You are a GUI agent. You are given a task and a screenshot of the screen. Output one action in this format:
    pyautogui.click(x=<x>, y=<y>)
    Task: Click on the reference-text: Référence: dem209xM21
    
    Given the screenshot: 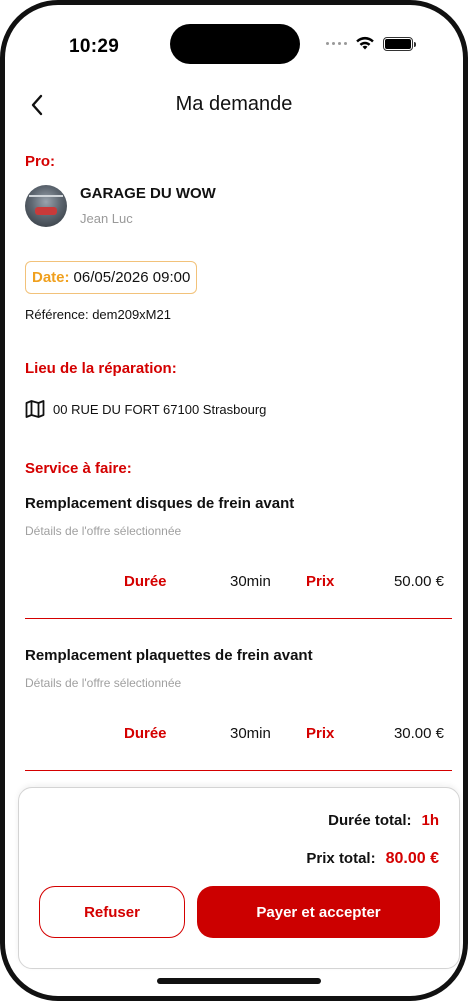 What is the action you would take?
    pyautogui.click(x=98, y=314)
    